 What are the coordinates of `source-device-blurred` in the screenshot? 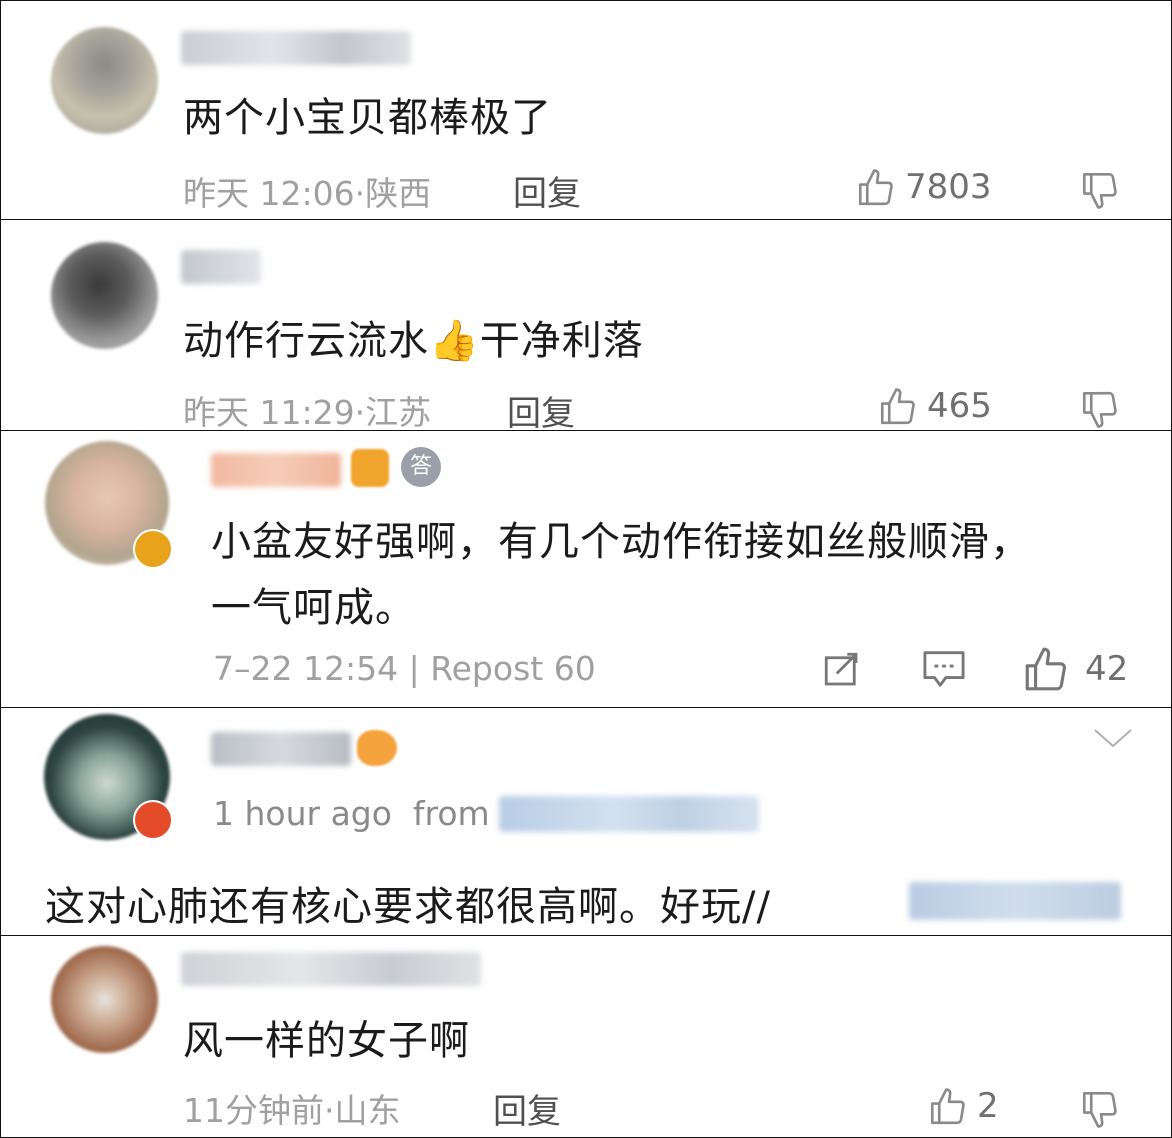 It's located at (629, 814).